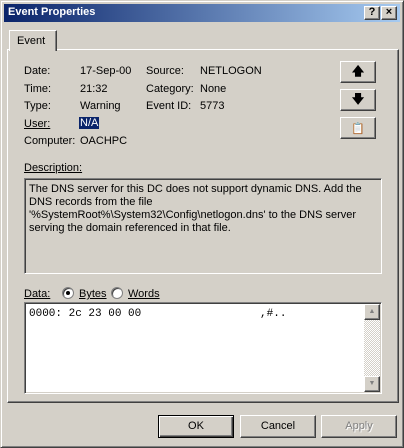 The height and width of the screenshot is (448, 404). What do you see at coordinates (202, 13) in the screenshot?
I see `title-bar: Event Properties ? ×` at bounding box center [202, 13].